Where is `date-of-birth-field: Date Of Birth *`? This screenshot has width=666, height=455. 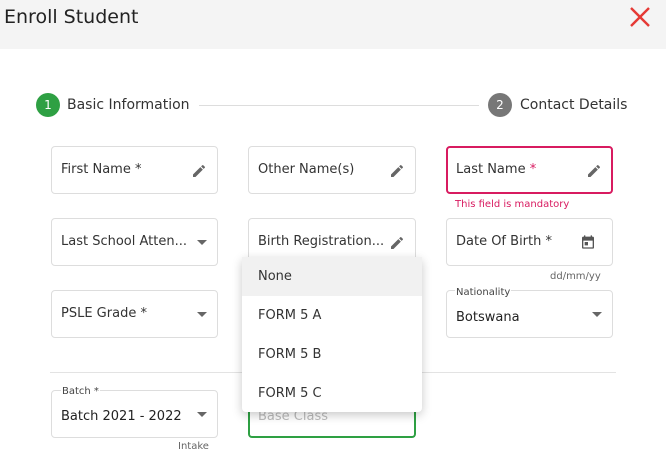 date-of-birth-field: Date Of Birth * is located at coordinates (529, 242).